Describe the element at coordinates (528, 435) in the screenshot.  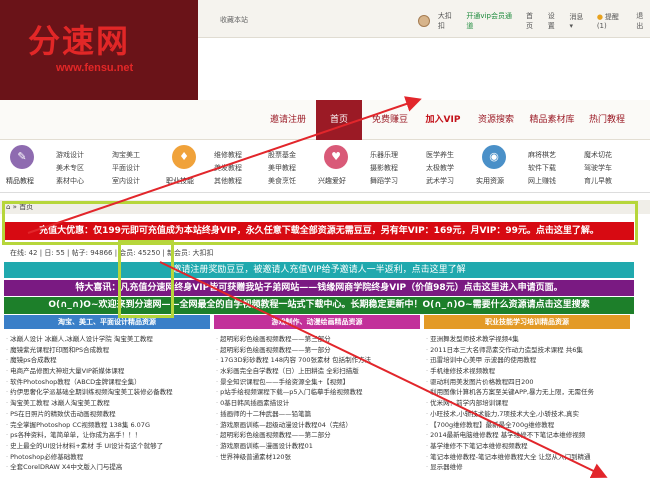
I see `list-item: 2014最新电脑维修教程 基学维修不下笔记本维修视频` at that location.